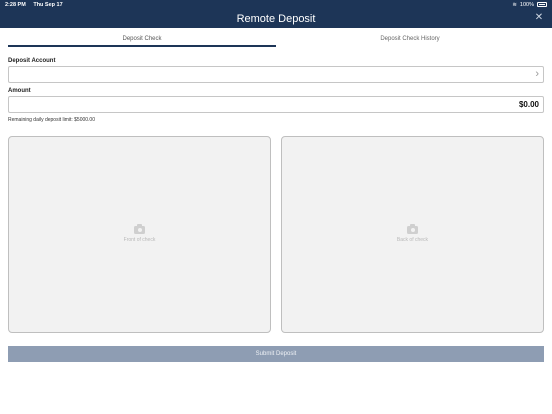 The height and width of the screenshot is (414, 552). I want to click on battery-icon, so click(542, 4).